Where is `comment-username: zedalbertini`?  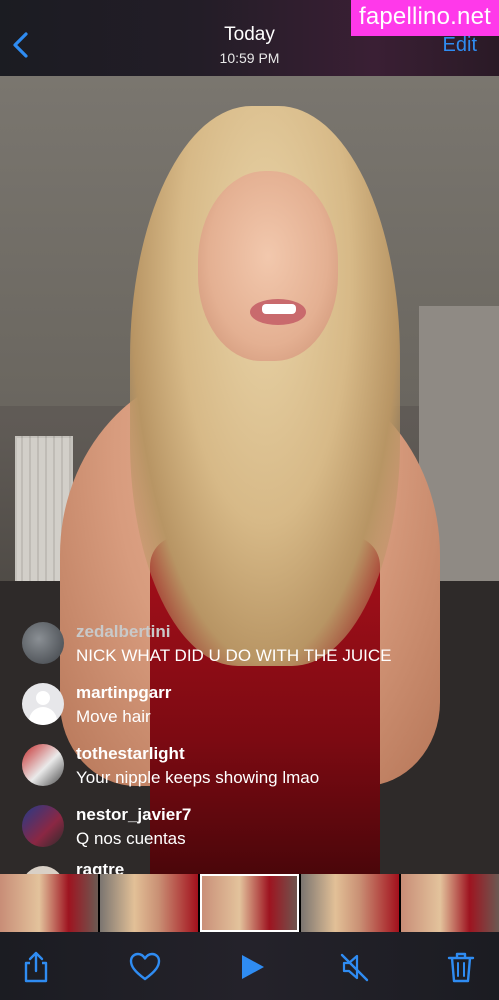
comment-username: zedalbertini is located at coordinates (123, 631).